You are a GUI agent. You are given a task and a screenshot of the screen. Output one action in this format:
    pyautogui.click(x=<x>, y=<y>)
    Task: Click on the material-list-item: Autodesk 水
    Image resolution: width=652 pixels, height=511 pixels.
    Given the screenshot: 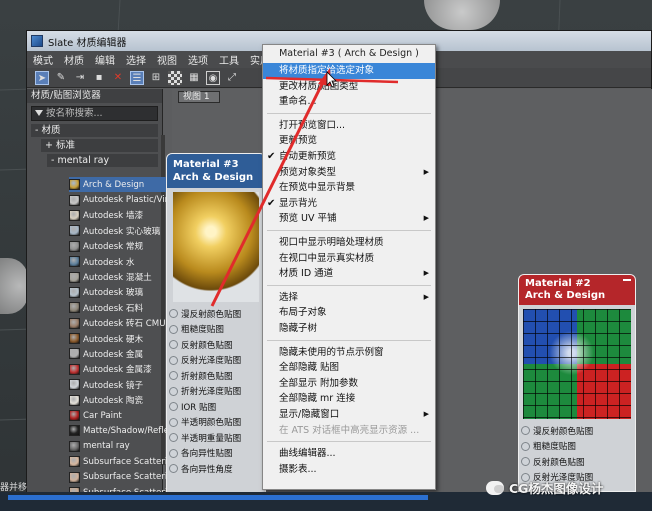 What is the action you would take?
    pyautogui.click(x=122, y=261)
    